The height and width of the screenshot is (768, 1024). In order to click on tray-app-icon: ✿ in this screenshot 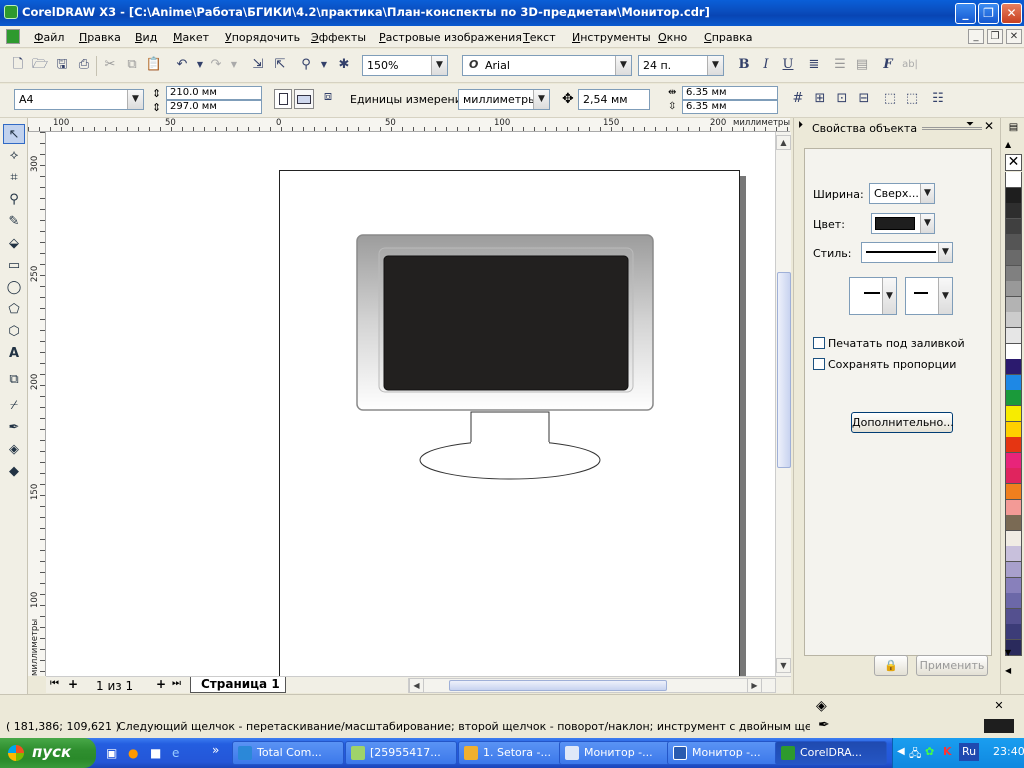, I will do `click(929, 751)`.